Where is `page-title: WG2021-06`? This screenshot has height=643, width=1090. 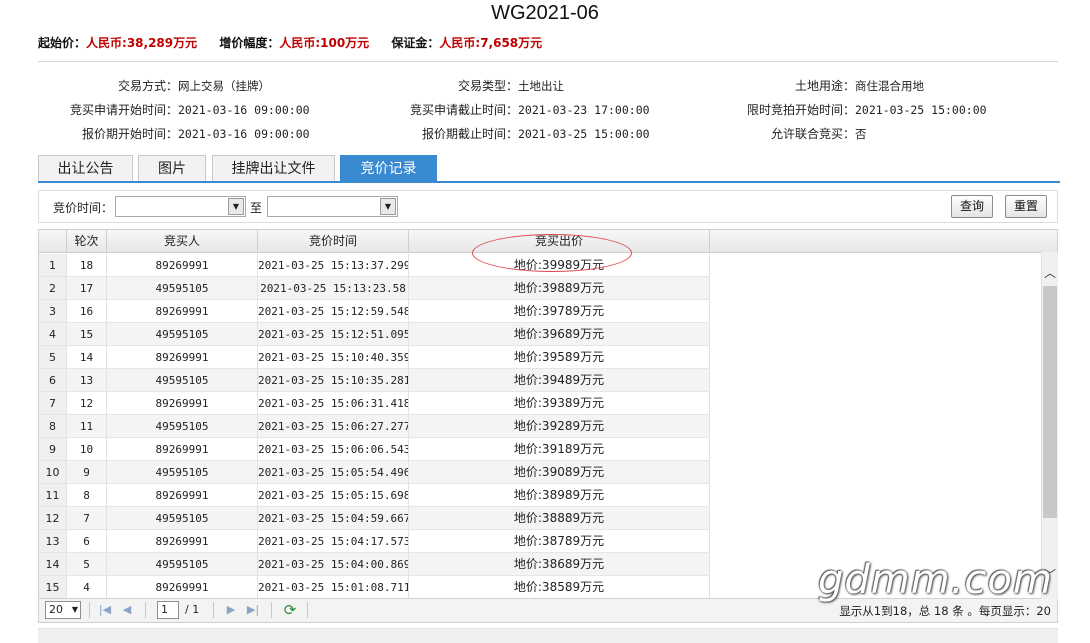
page-title: WG2021-06 is located at coordinates (545, 13).